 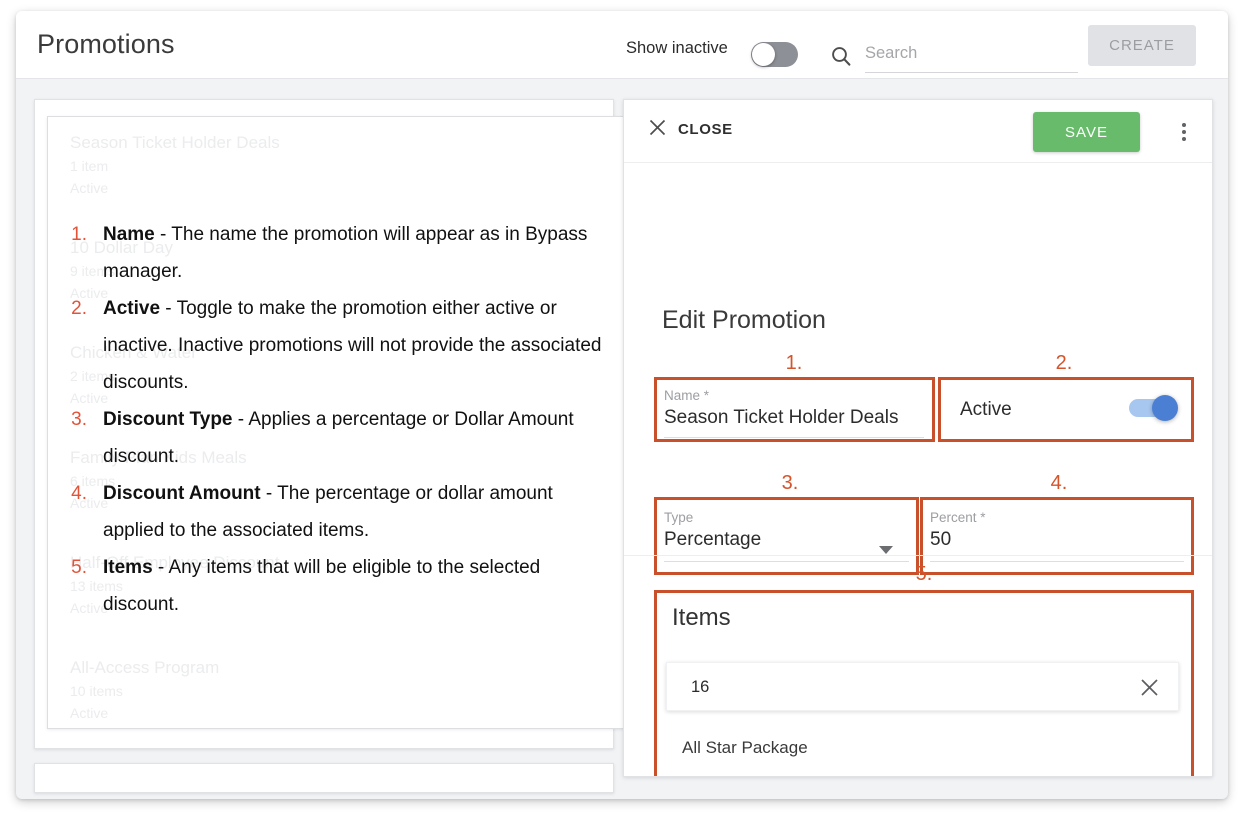 What do you see at coordinates (922, 686) in the screenshot?
I see `item-search-box: 16` at bounding box center [922, 686].